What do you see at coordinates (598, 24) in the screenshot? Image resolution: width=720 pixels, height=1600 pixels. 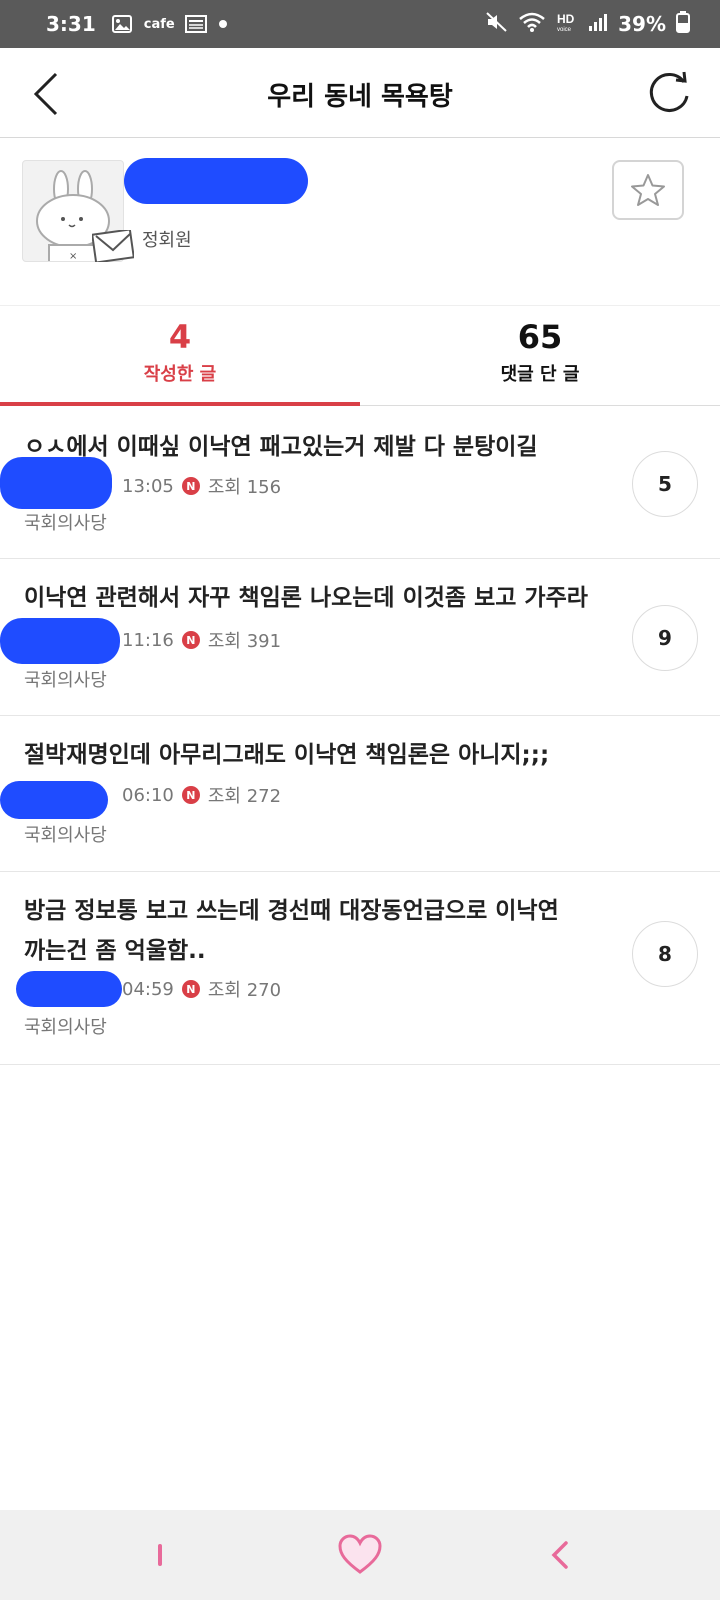 I see `signal-icon` at bounding box center [598, 24].